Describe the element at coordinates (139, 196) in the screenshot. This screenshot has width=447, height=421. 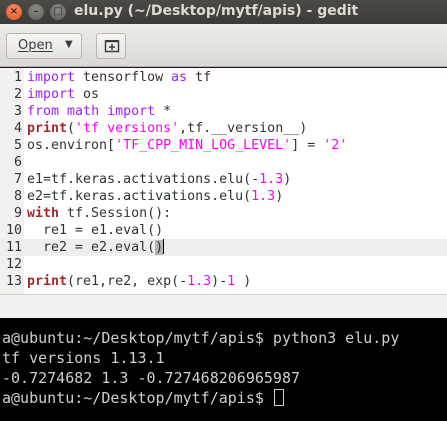
I see `code-token: e2=tf.keras.activations.elu(` at that location.